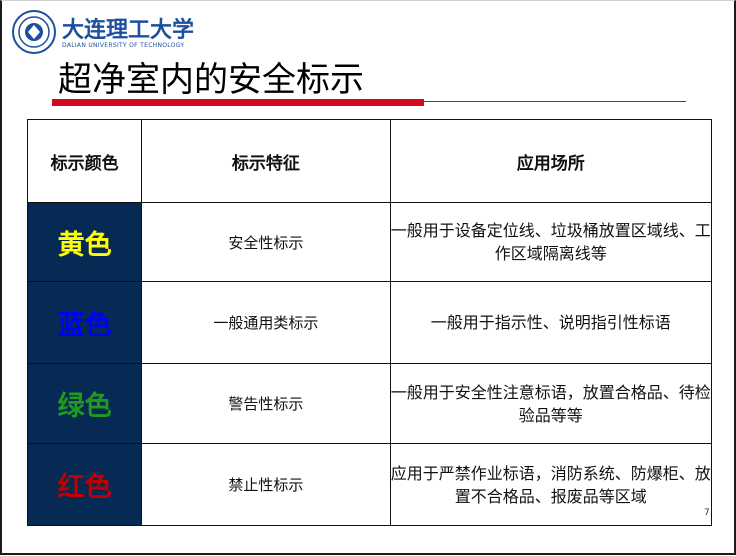 This screenshot has width=736, height=556. Describe the element at coordinates (707, 513) in the screenshot. I see `page-number: 7` at that location.